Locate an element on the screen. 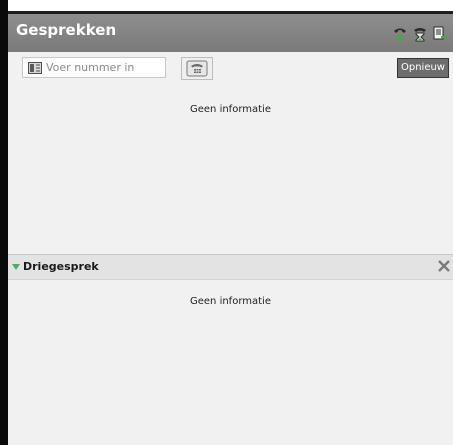  phone-green-icon is located at coordinates (400, 34).